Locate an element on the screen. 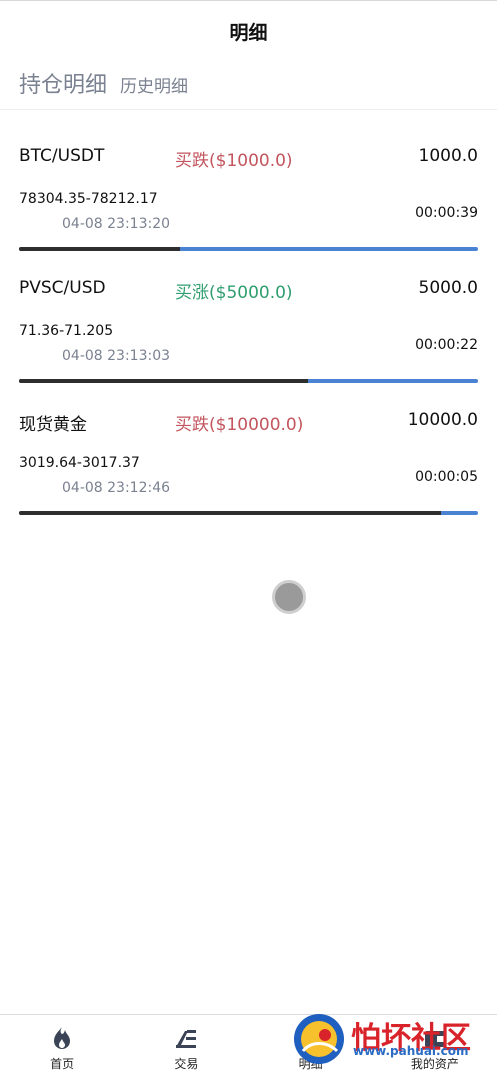 The width and height of the screenshot is (497, 1076). countdown: 00:00:05 is located at coordinates (446, 477).